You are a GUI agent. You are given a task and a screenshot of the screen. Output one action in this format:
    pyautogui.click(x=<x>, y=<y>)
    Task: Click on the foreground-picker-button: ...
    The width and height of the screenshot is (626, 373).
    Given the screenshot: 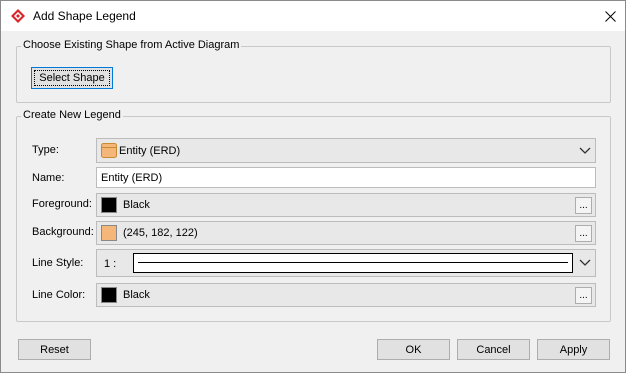 What is the action you would take?
    pyautogui.click(x=583, y=205)
    